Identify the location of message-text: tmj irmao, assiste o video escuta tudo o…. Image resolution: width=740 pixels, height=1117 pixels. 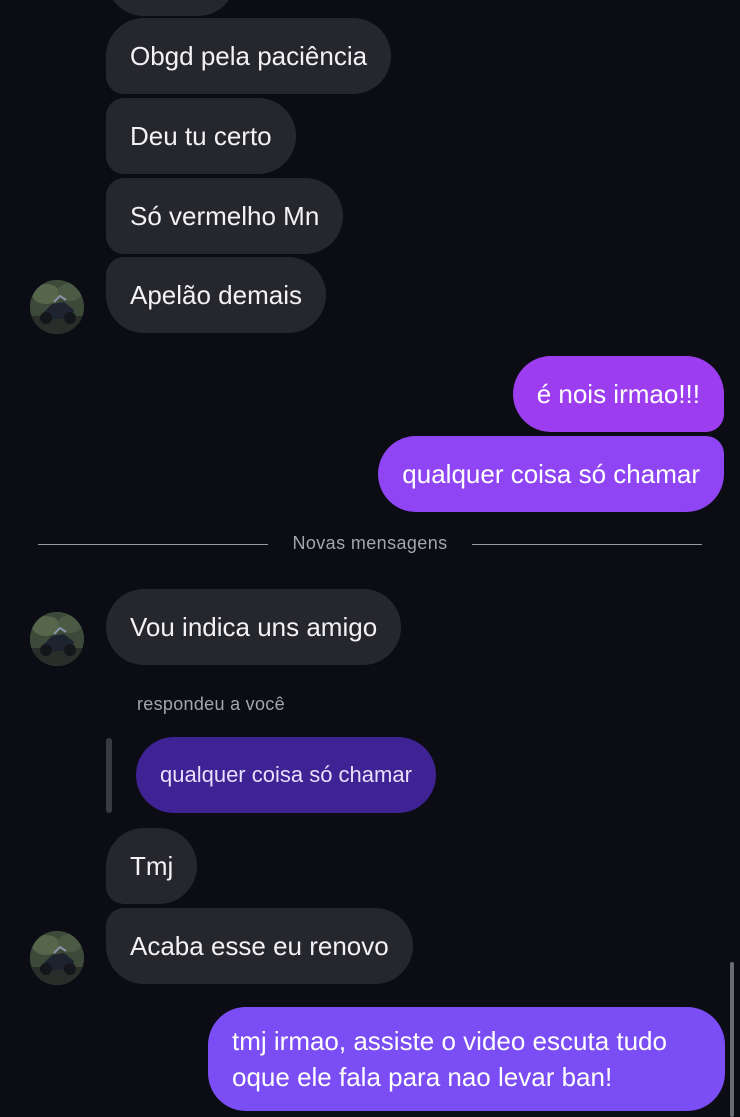
(449, 1059).